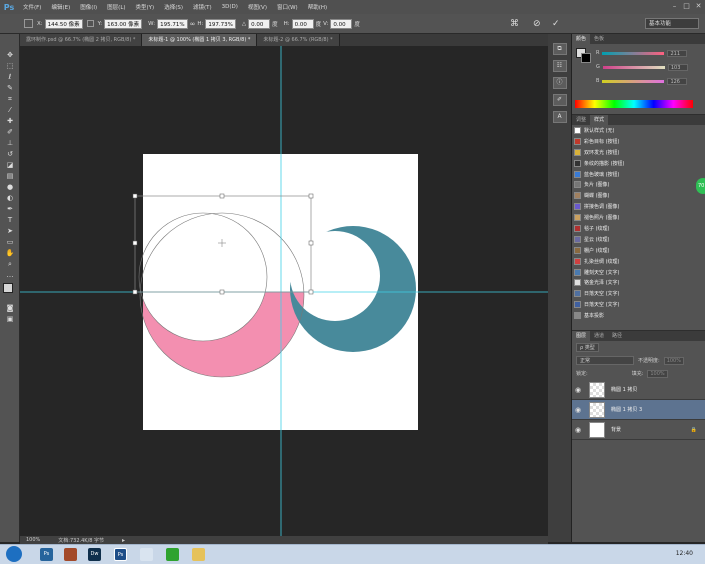  Describe the element at coordinates (70, 554) in the screenshot. I see `taskbar-app-icon` at that location.